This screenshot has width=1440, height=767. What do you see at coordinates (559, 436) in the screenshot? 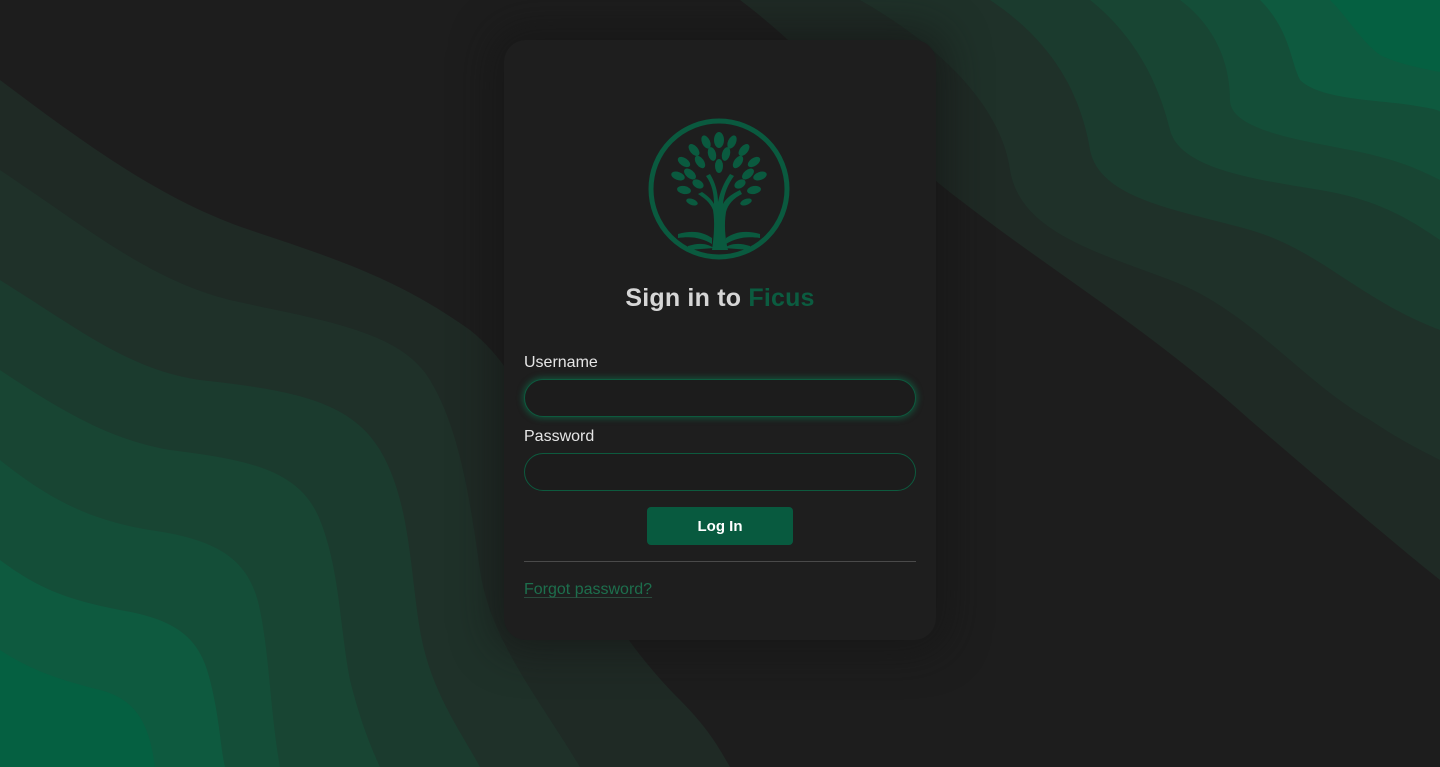
I see `password-label: Password` at bounding box center [559, 436].